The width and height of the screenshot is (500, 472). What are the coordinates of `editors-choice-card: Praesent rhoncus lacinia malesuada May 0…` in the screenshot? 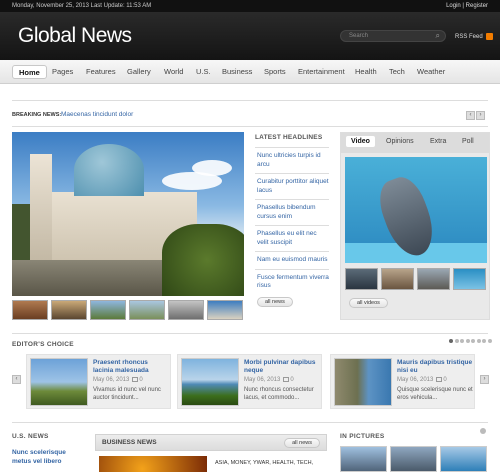 It's located at (98, 381).